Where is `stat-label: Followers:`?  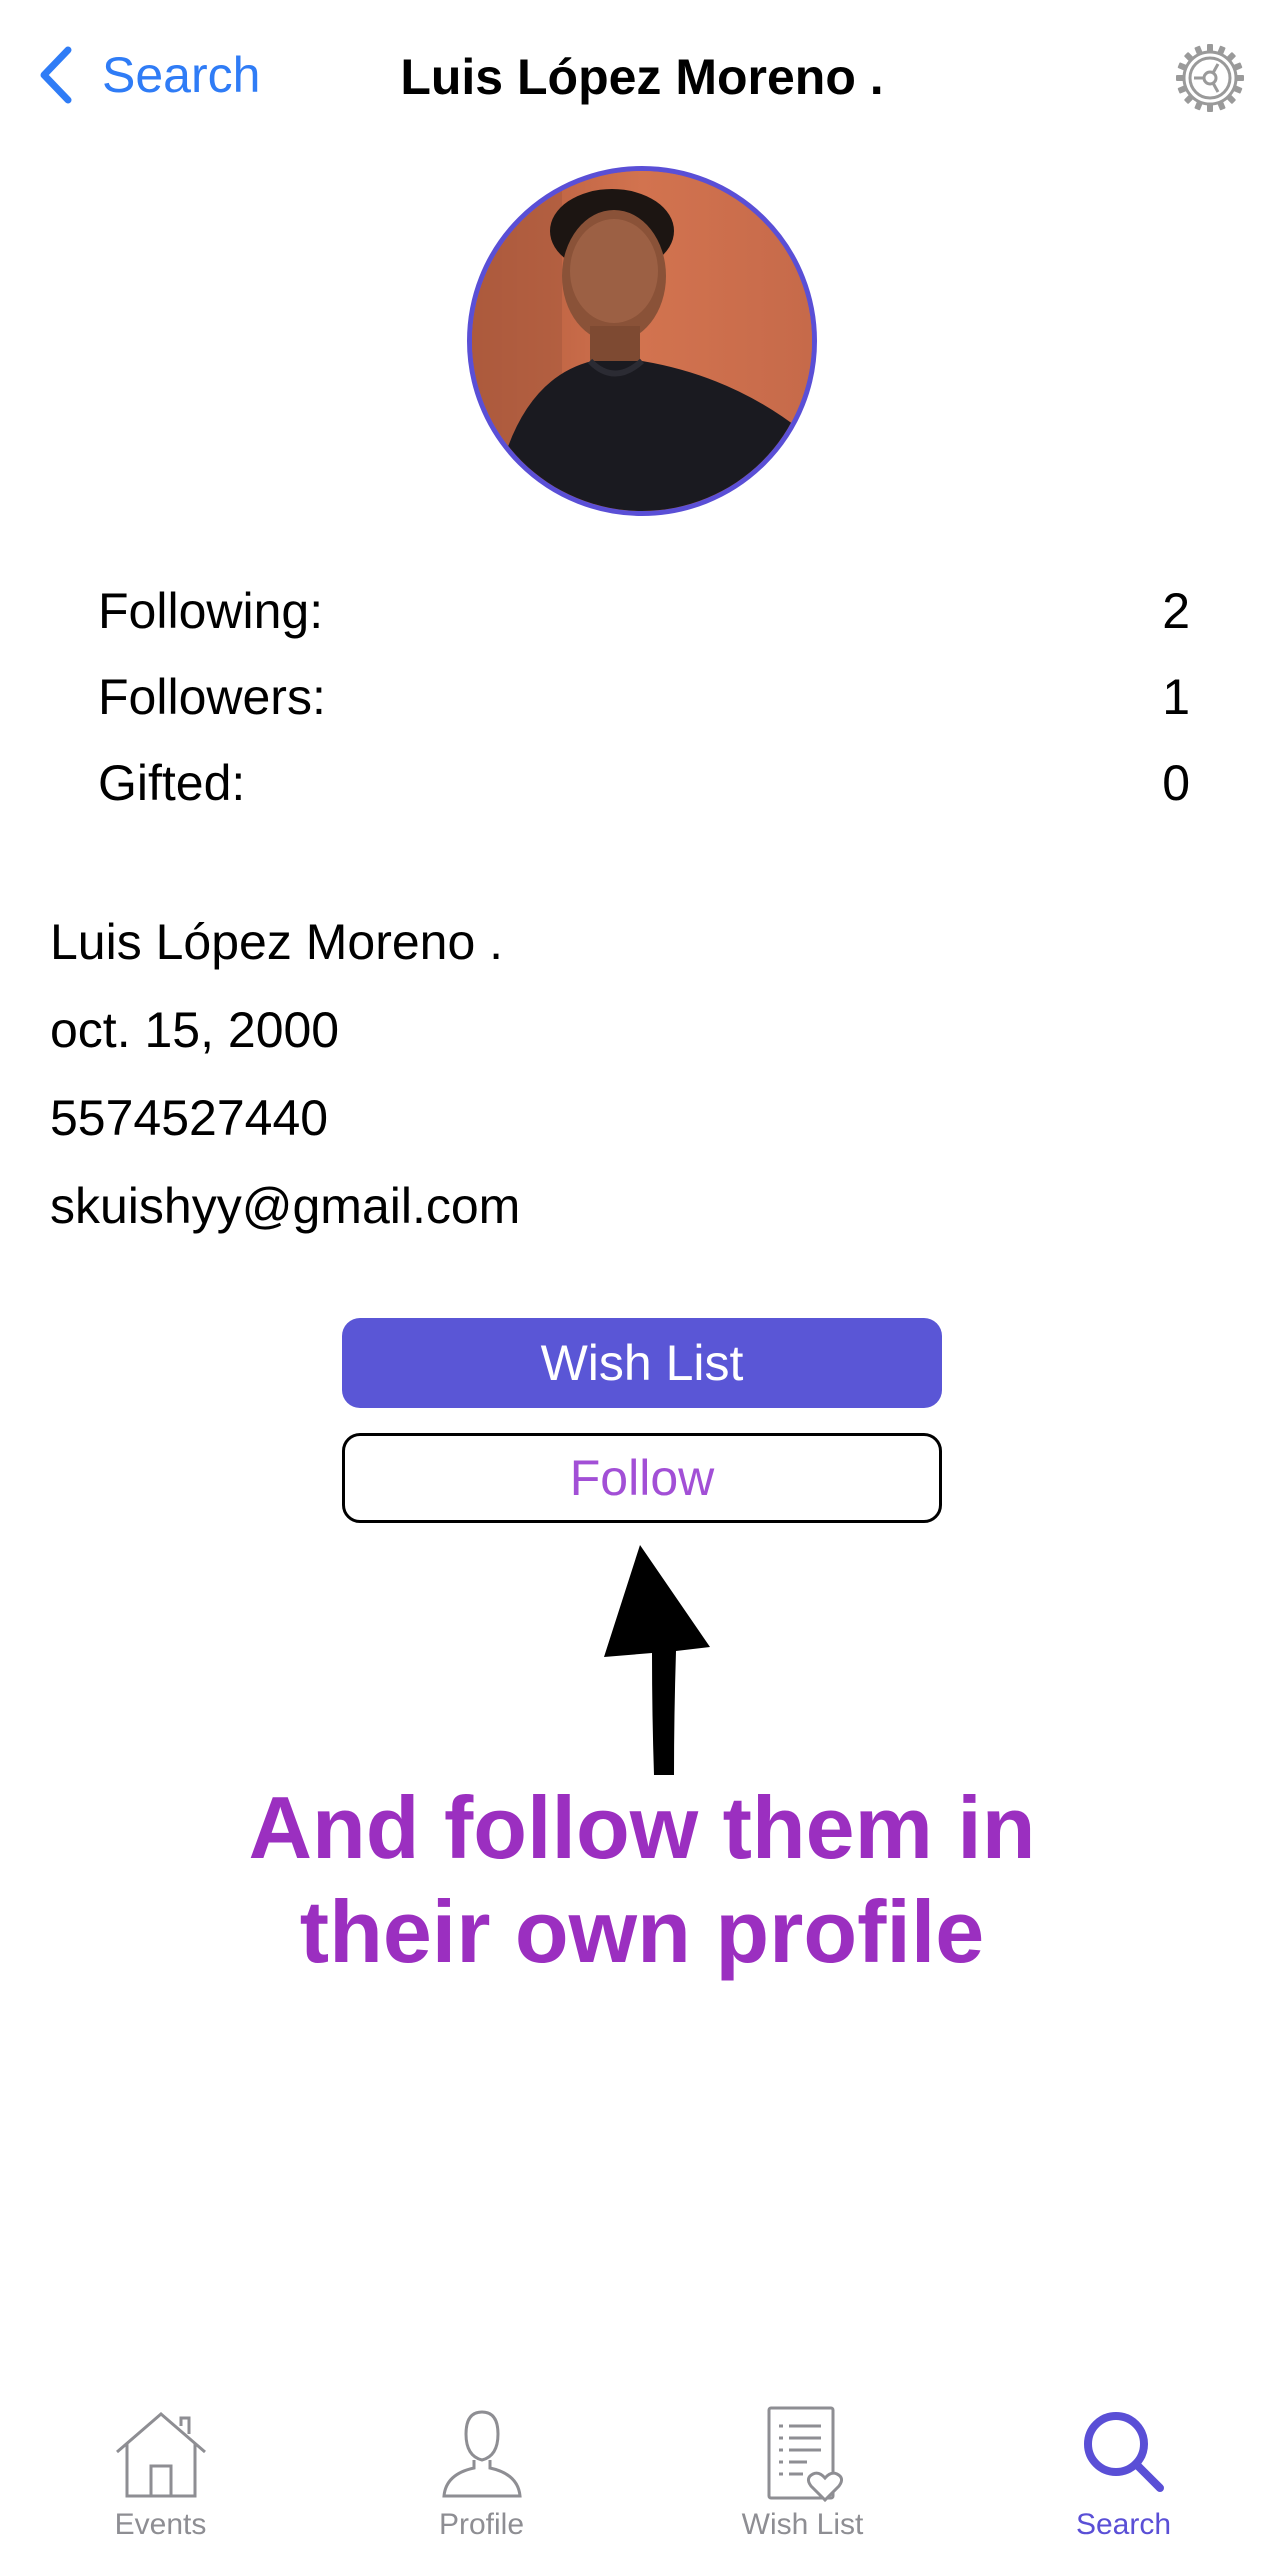
stat-label: Followers: is located at coordinates (212, 697).